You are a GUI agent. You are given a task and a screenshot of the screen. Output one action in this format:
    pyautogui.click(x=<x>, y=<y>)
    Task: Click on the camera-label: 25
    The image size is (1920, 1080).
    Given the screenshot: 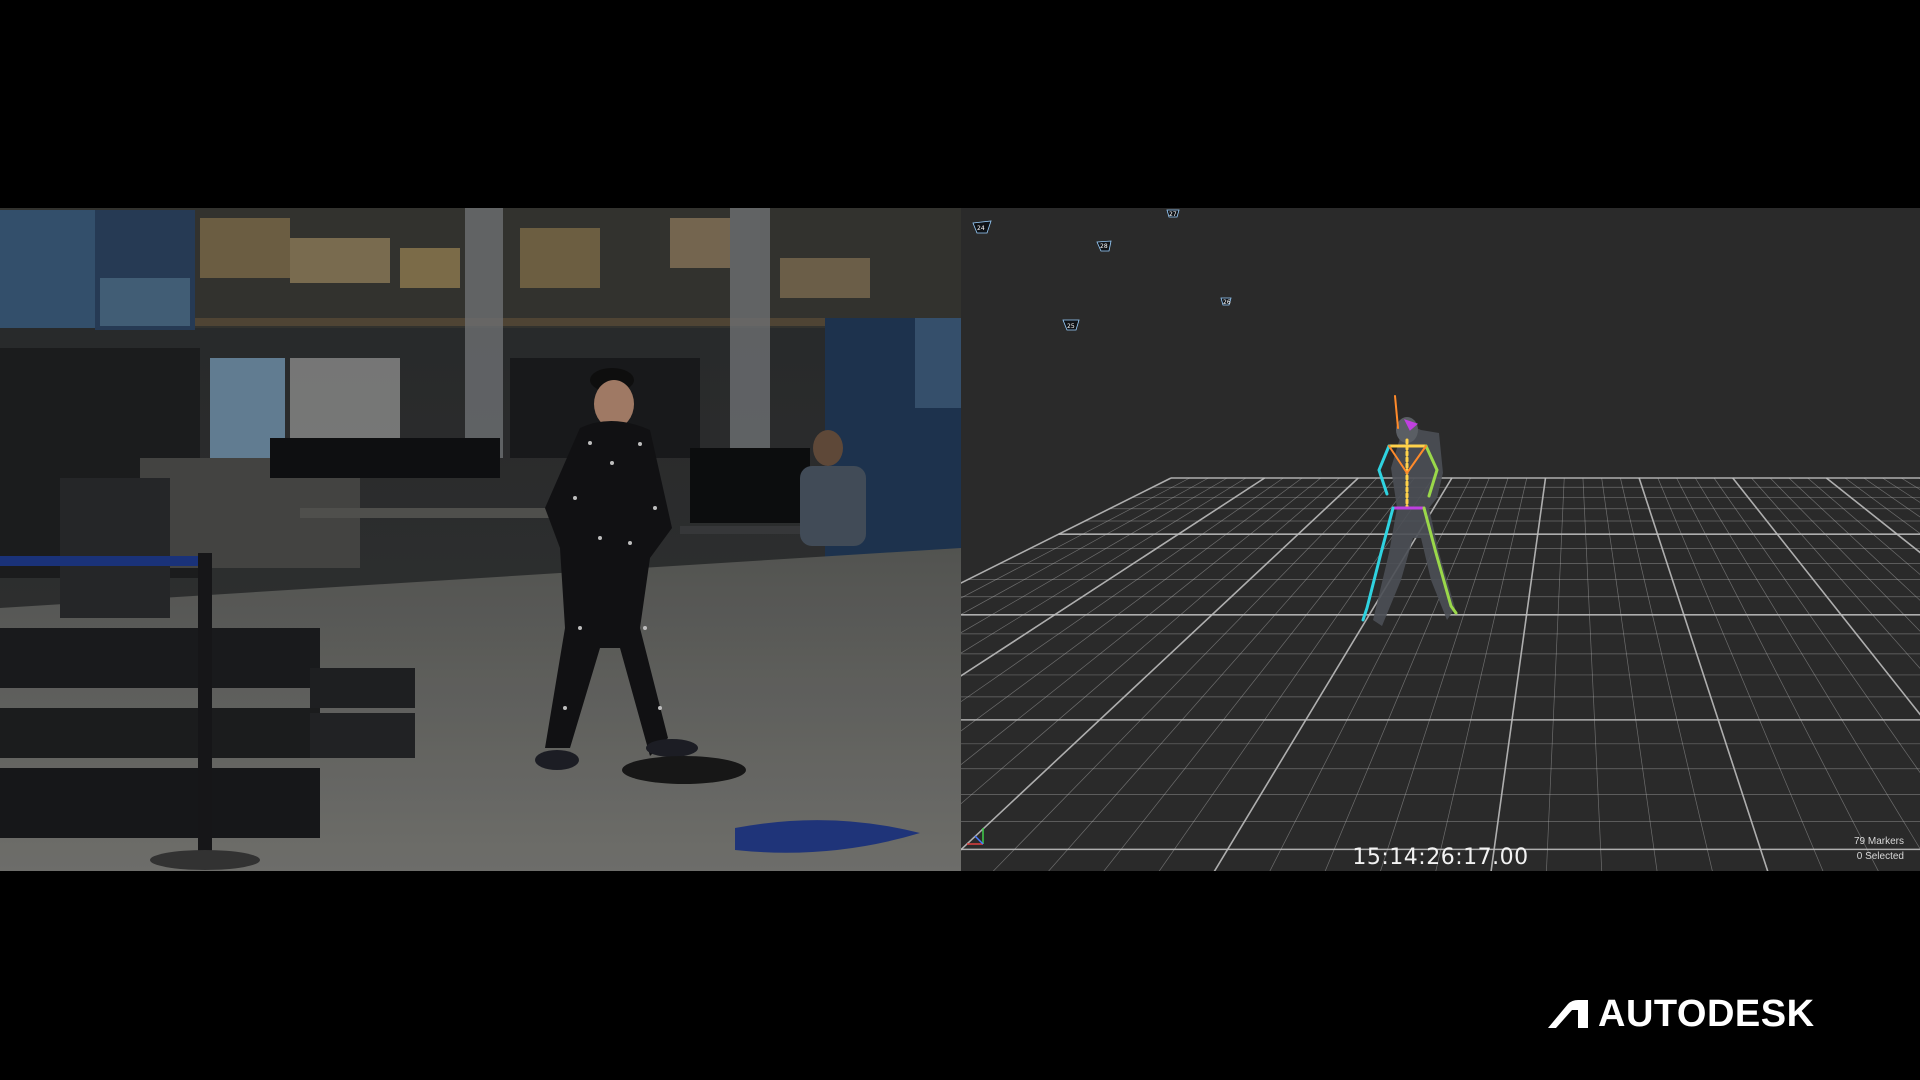 What is the action you would take?
    pyautogui.click(x=1071, y=326)
    